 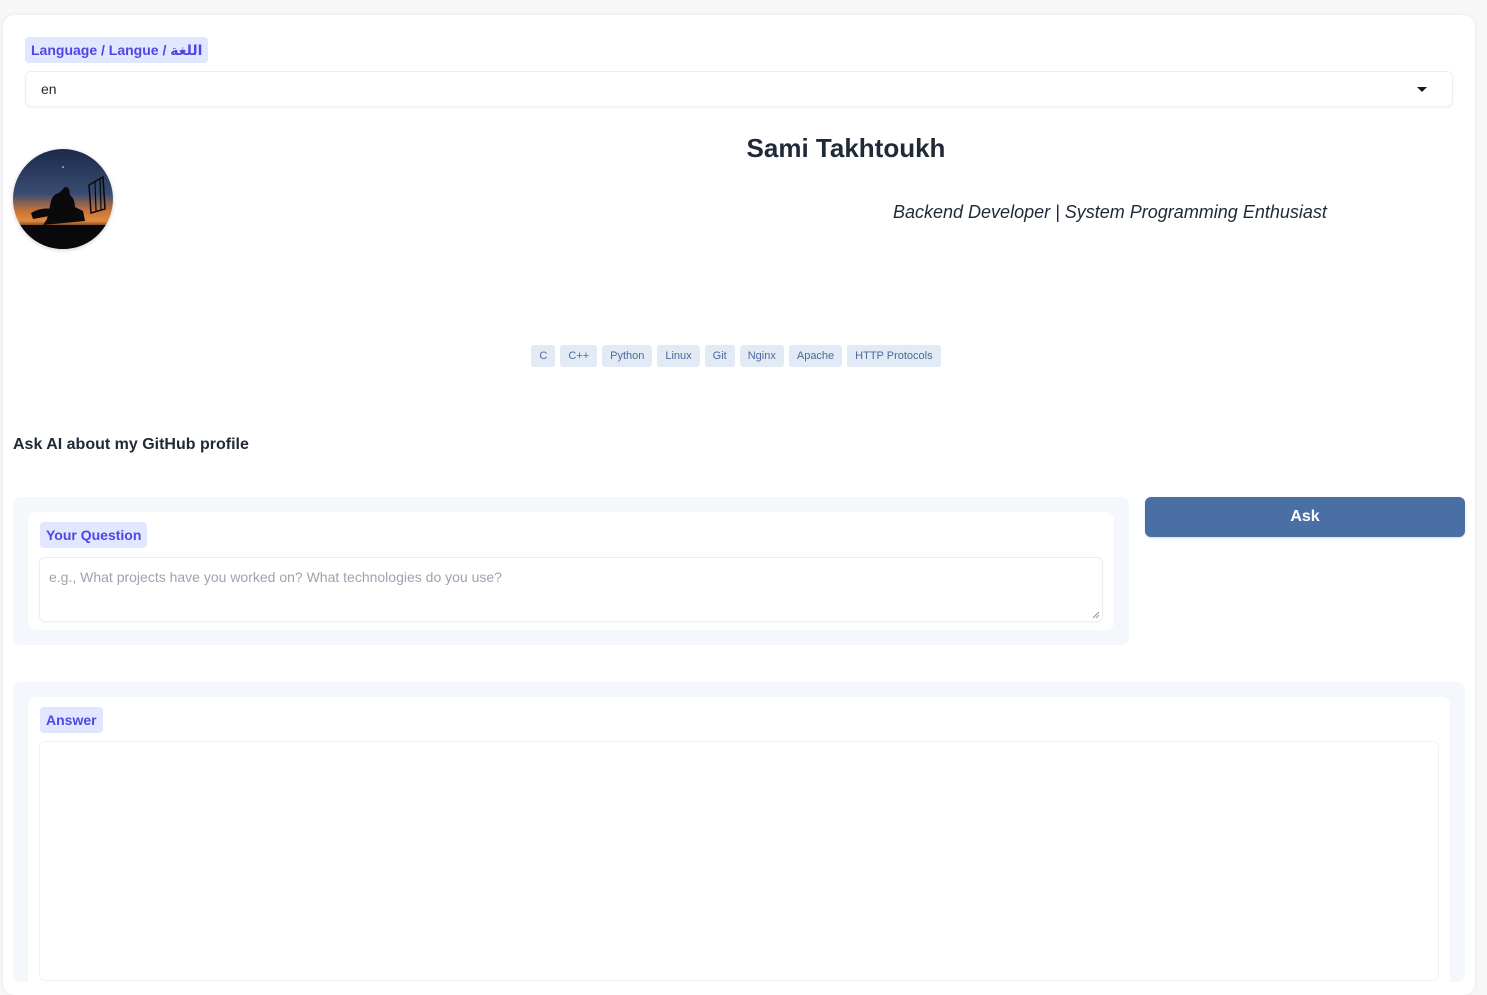 What do you see at coordinates (1422, 89) in the screenshot?
I see `chevron-down-icon` at bounding box center [1422, 89].